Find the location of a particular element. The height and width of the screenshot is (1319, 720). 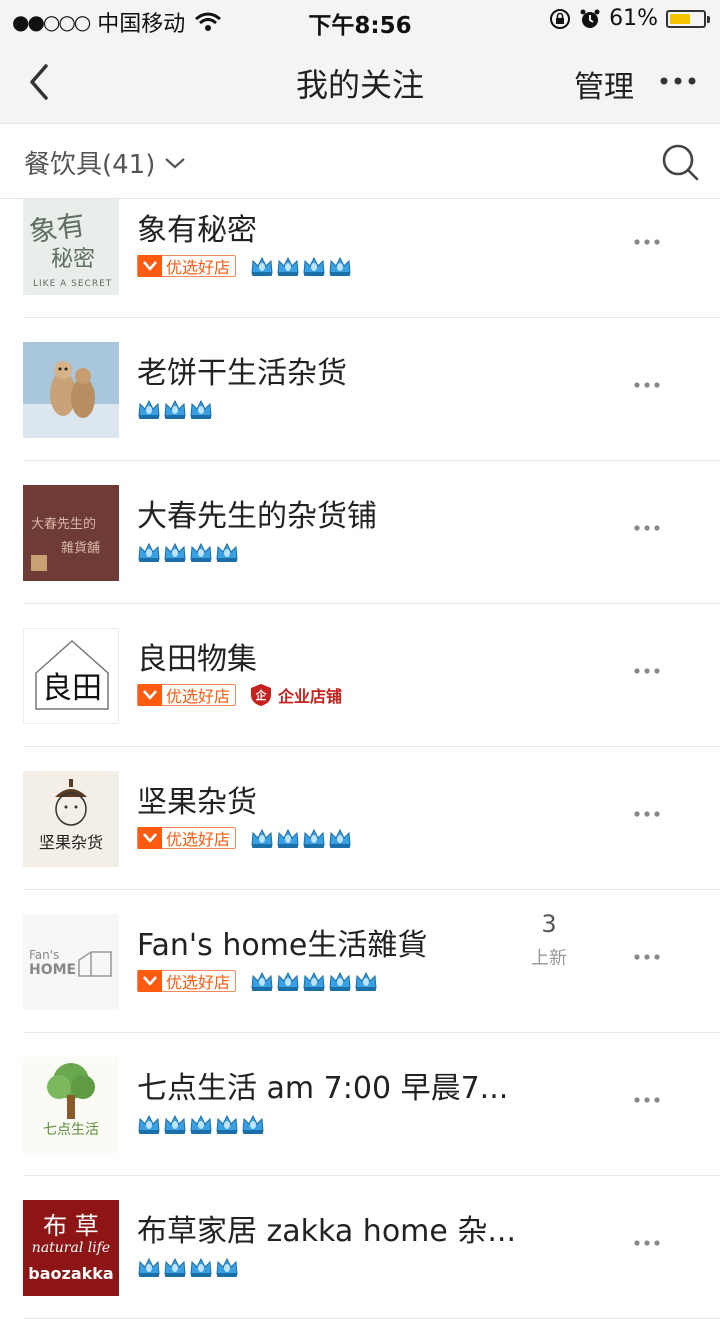

logo-text: 坚果杂货 is located at coordinates (70, 842).